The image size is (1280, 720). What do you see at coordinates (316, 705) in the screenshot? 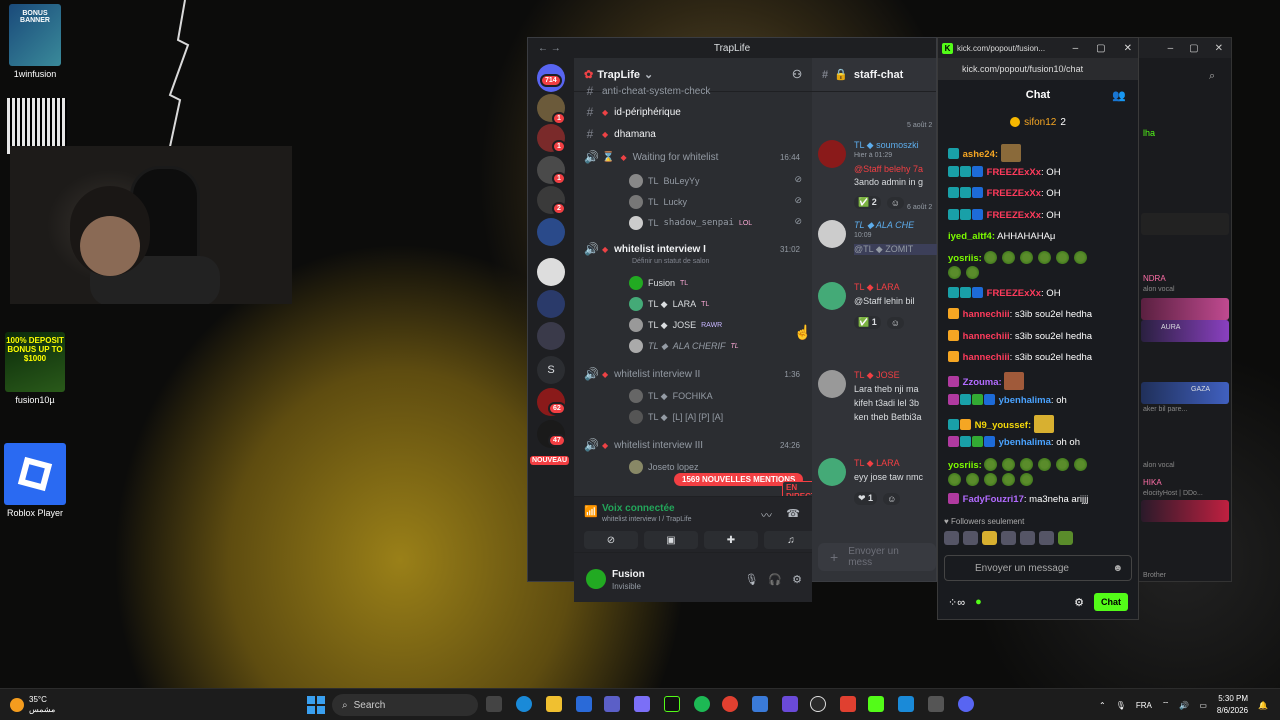
I see `windows-start-icon` at bounding box center [316, 705].